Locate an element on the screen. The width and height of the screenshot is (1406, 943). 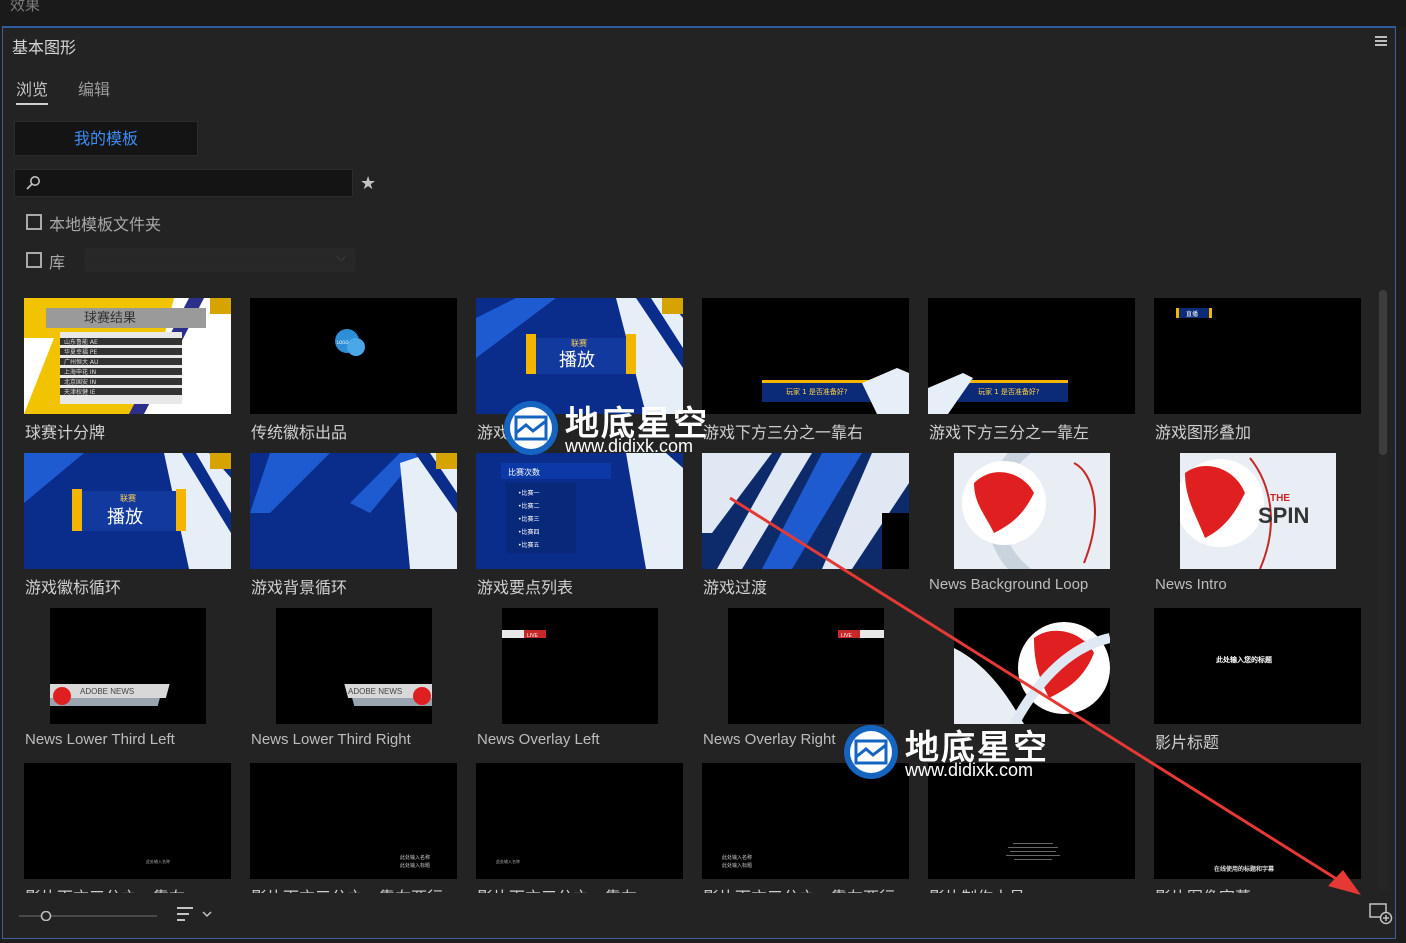
template-thumbnail: THE SPIN is located at coordinates (1258, 511).